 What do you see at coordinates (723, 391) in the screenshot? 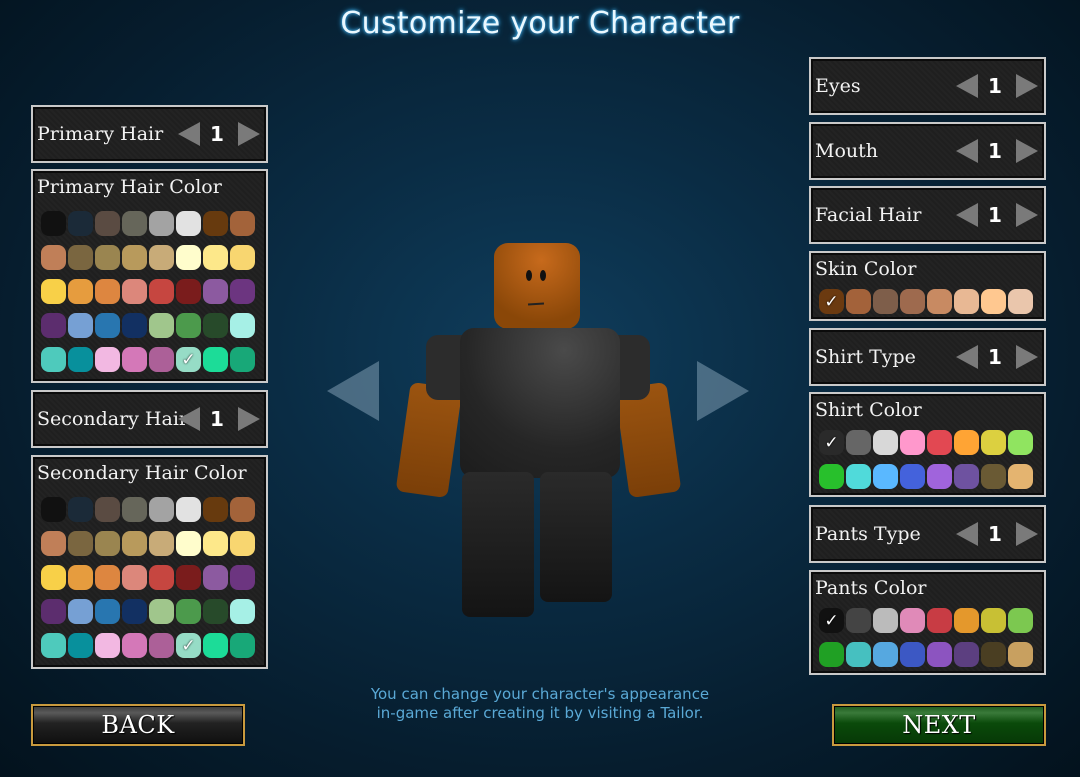
I see `rotate-right-arrow-icon` at bounding box center [723, 391].